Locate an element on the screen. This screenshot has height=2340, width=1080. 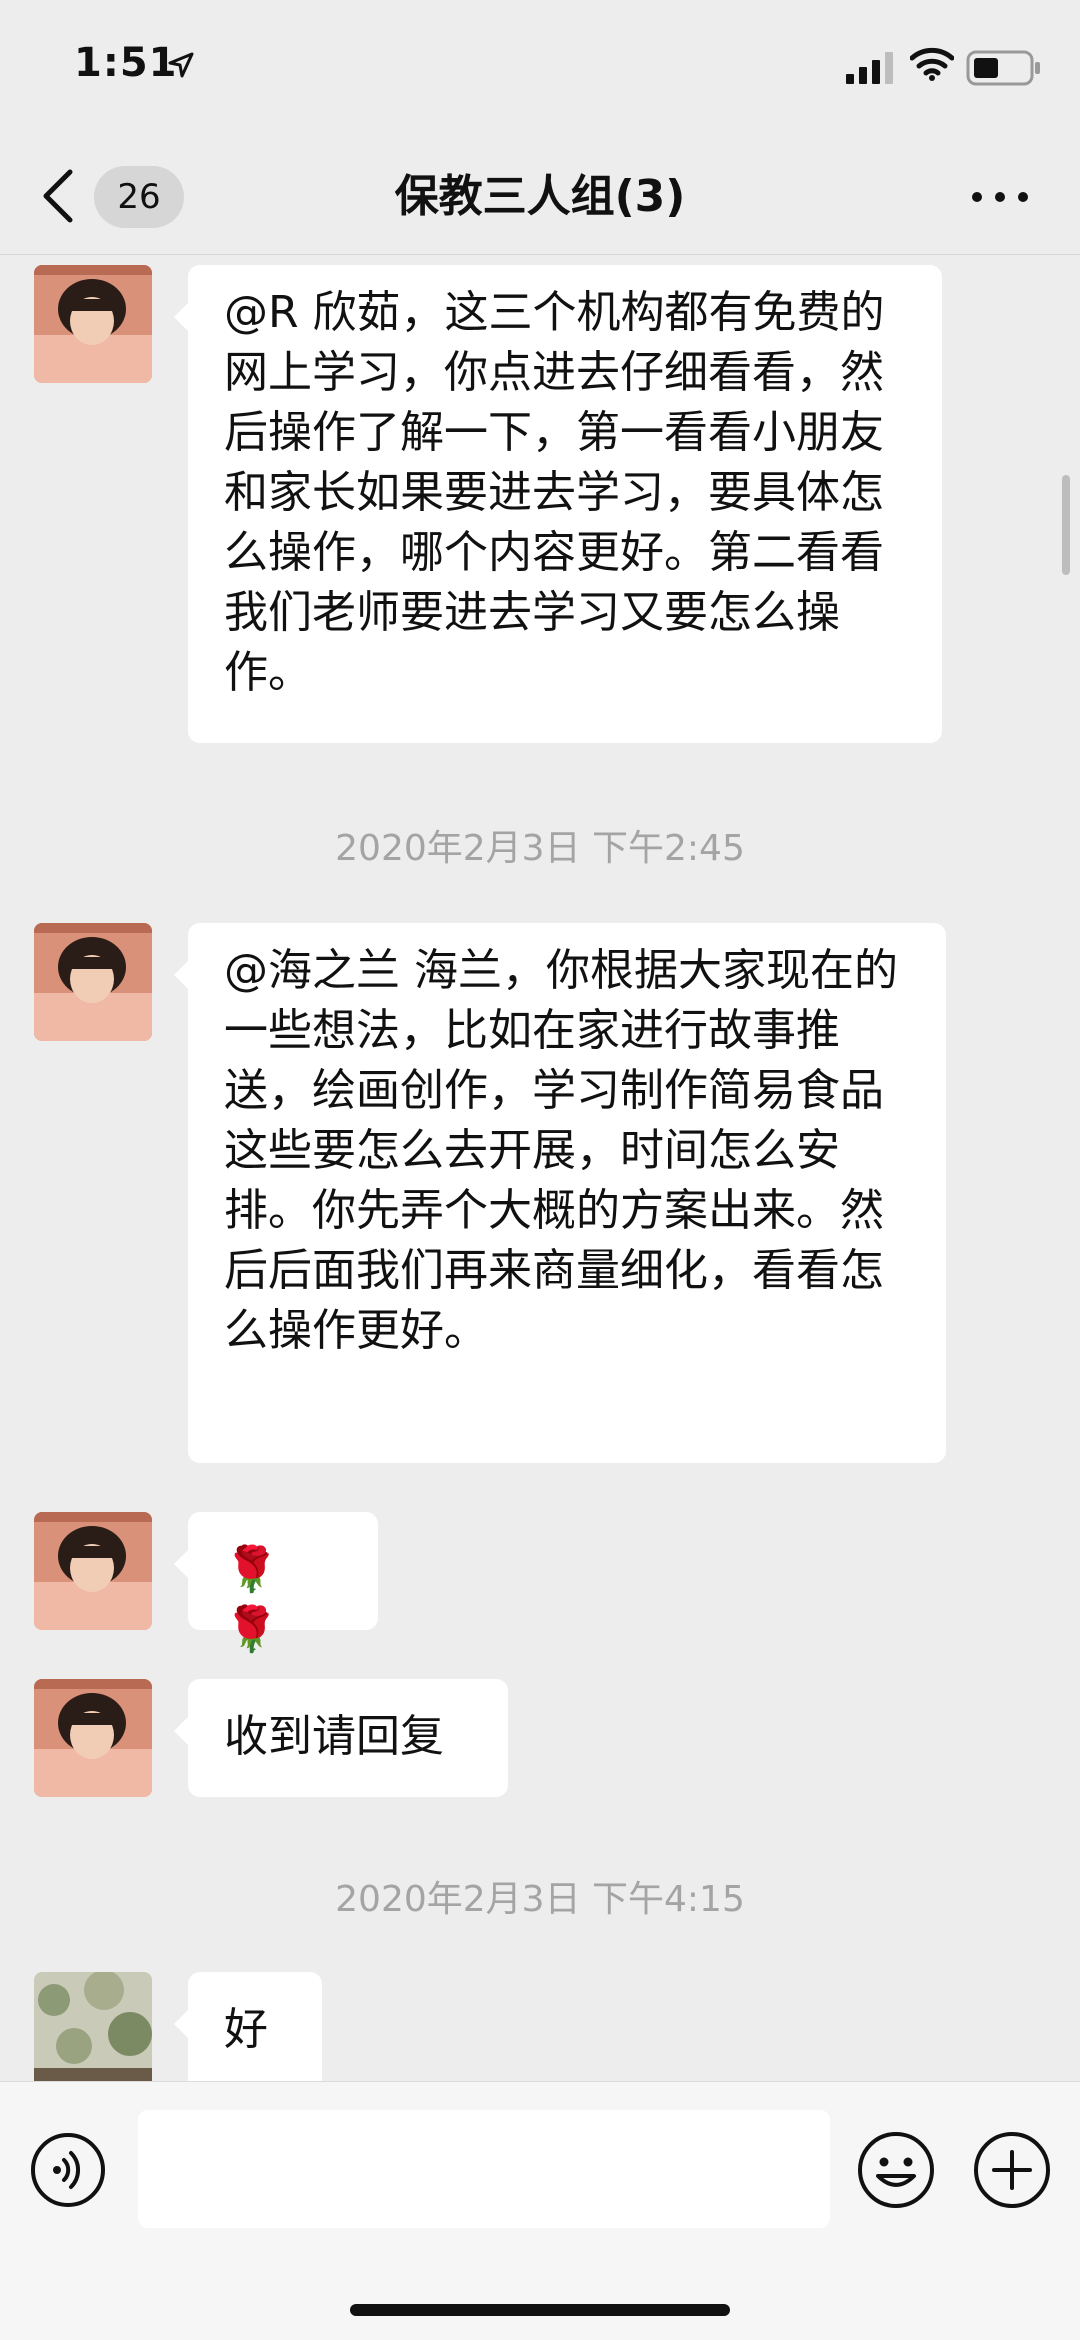
home-indicator is located at coordinates (540, 2310).